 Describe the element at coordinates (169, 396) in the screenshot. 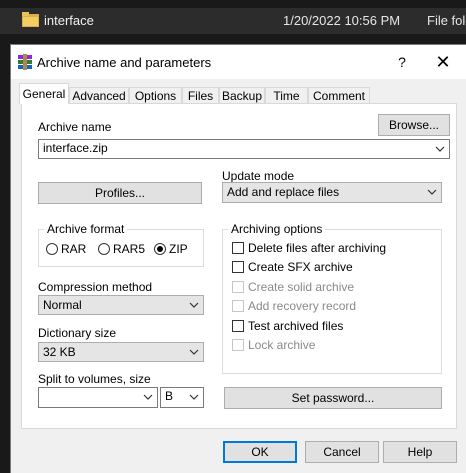

I see `split-unit-value: B` at that location.